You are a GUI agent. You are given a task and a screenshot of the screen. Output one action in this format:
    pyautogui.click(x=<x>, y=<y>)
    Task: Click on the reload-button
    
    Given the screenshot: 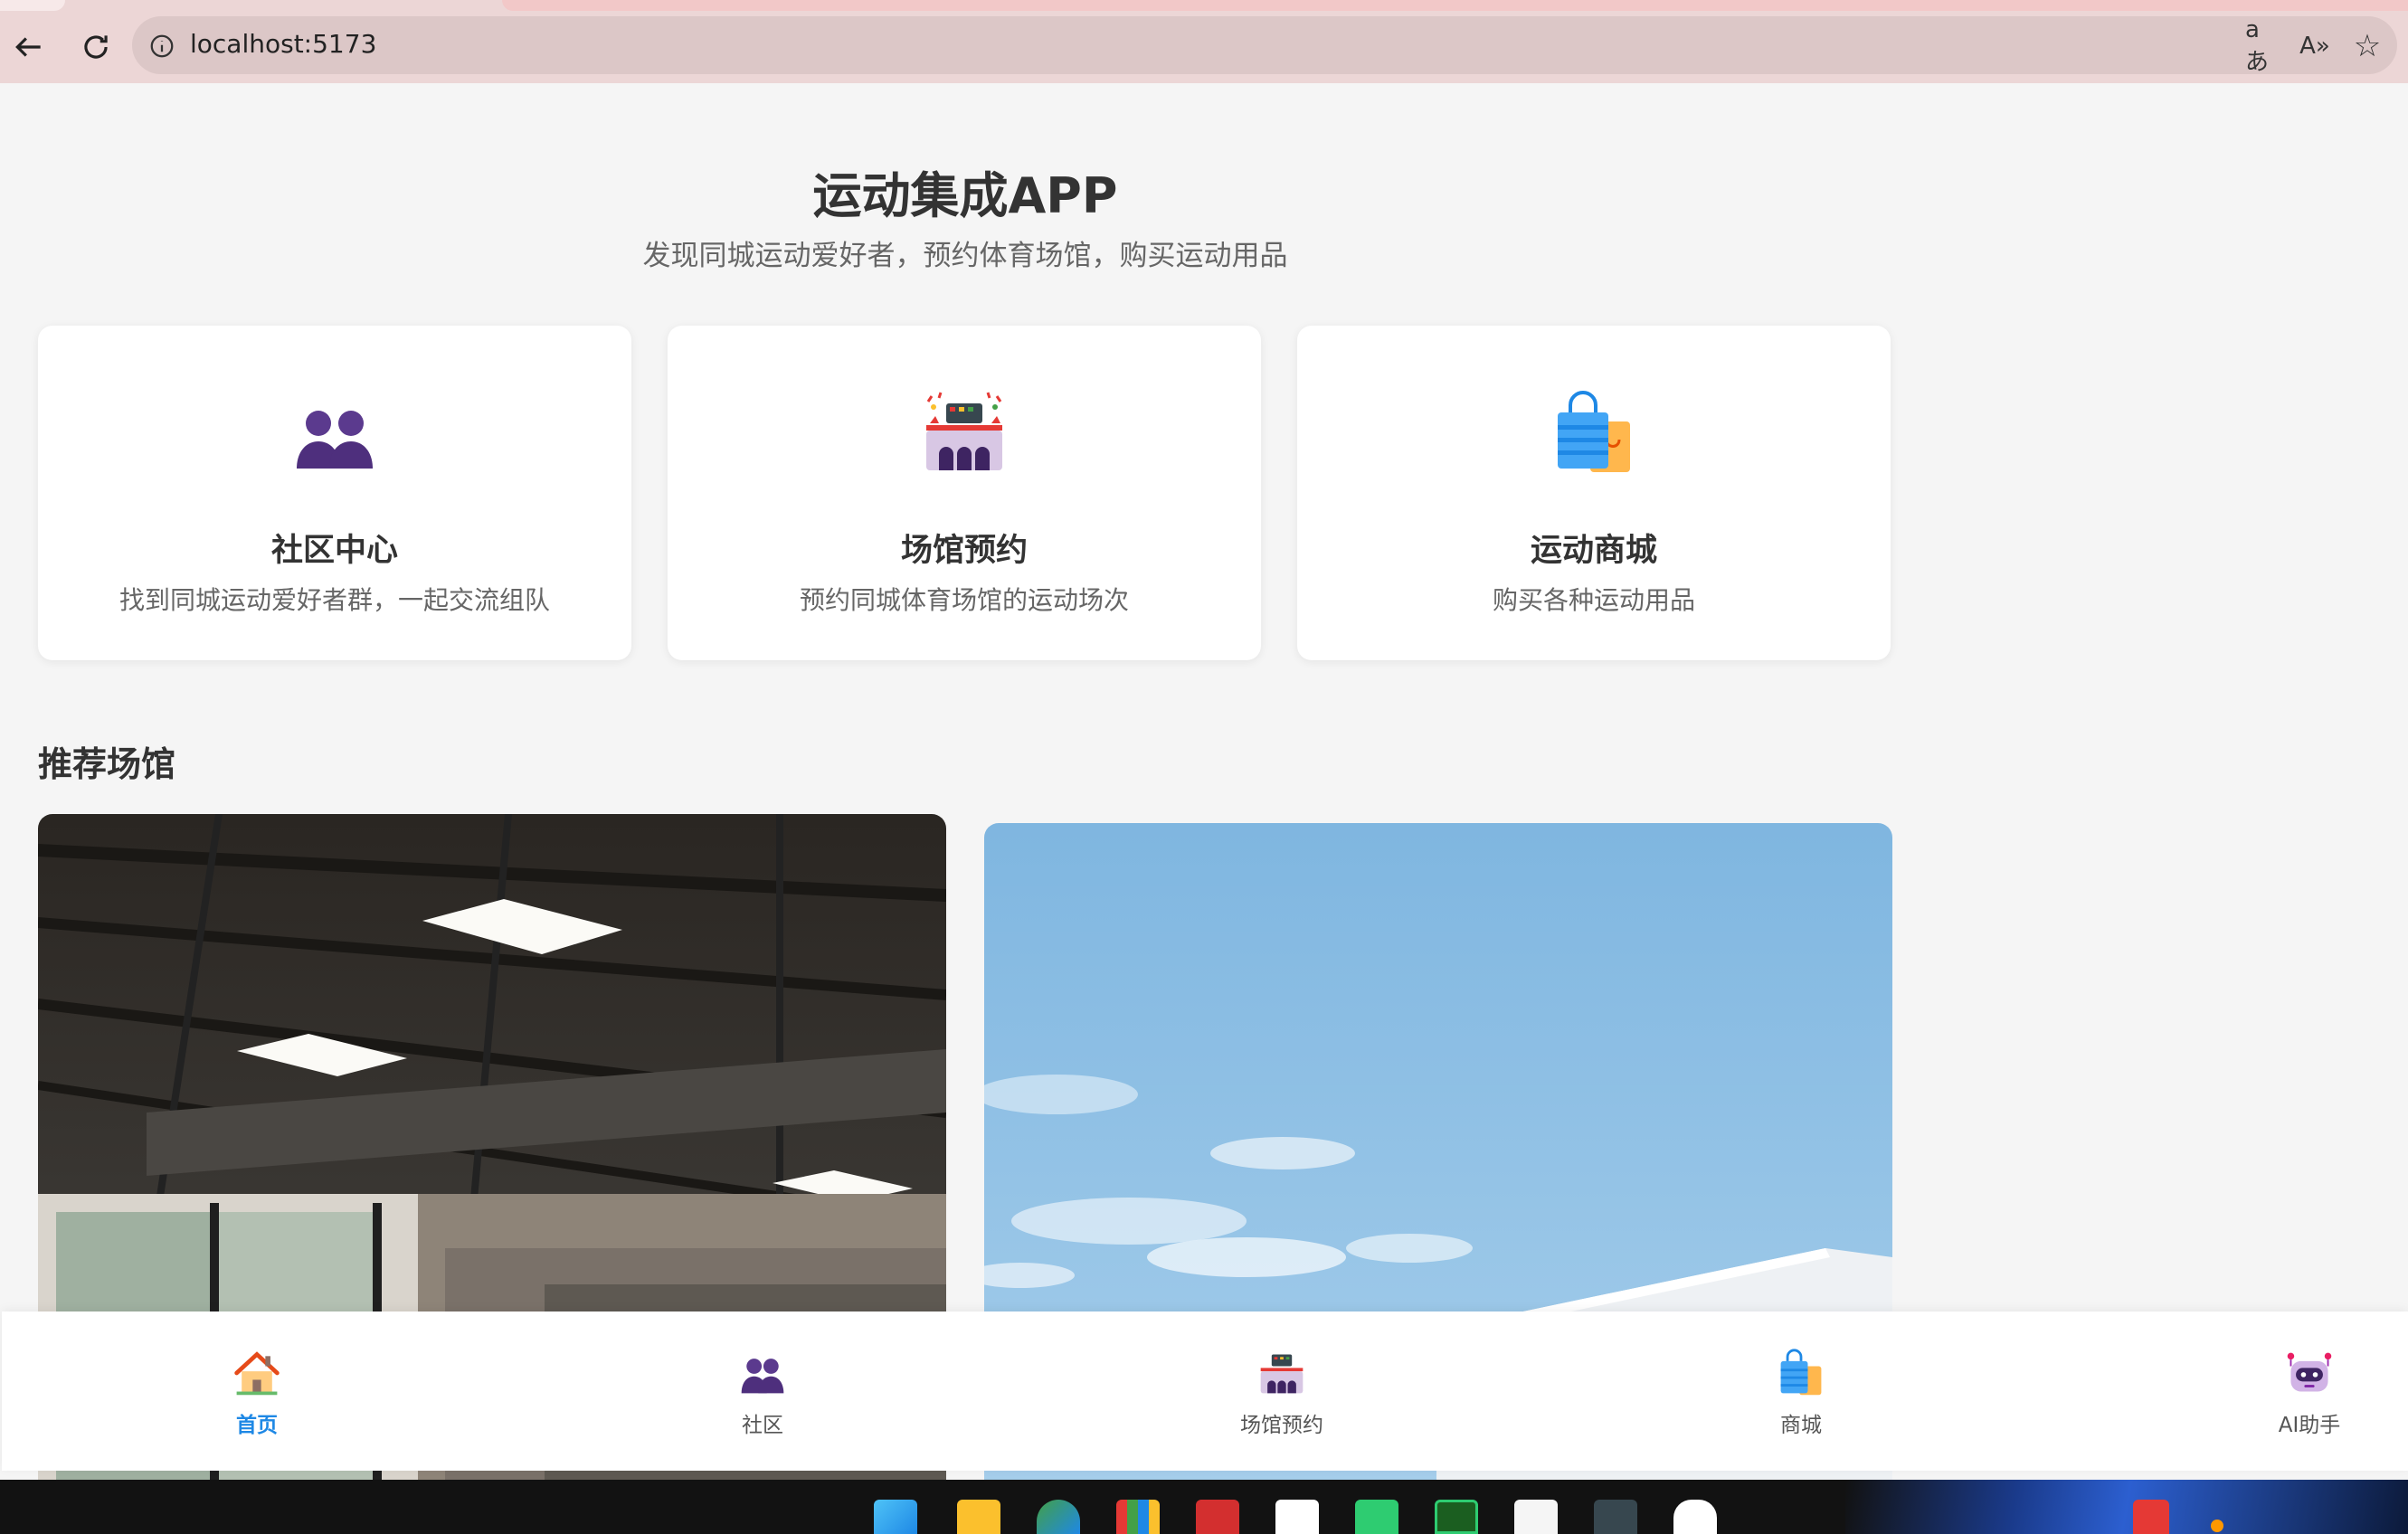 What is the action you would take?
    pyautogui.click(x=96, y=47)
    